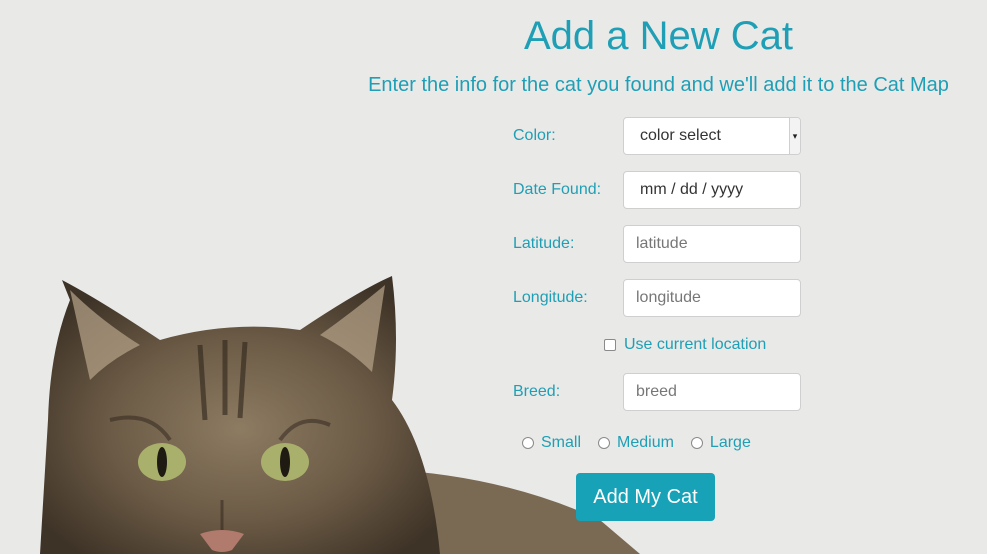  I want to click on latitude-input, so click(712, 244).